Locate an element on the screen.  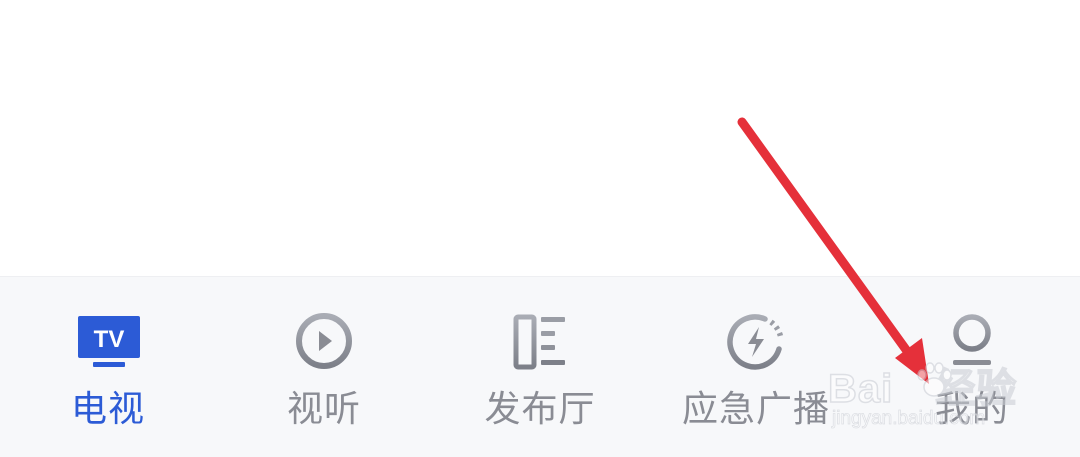
tab-label: 视听 is located at coordinates (323, 409).